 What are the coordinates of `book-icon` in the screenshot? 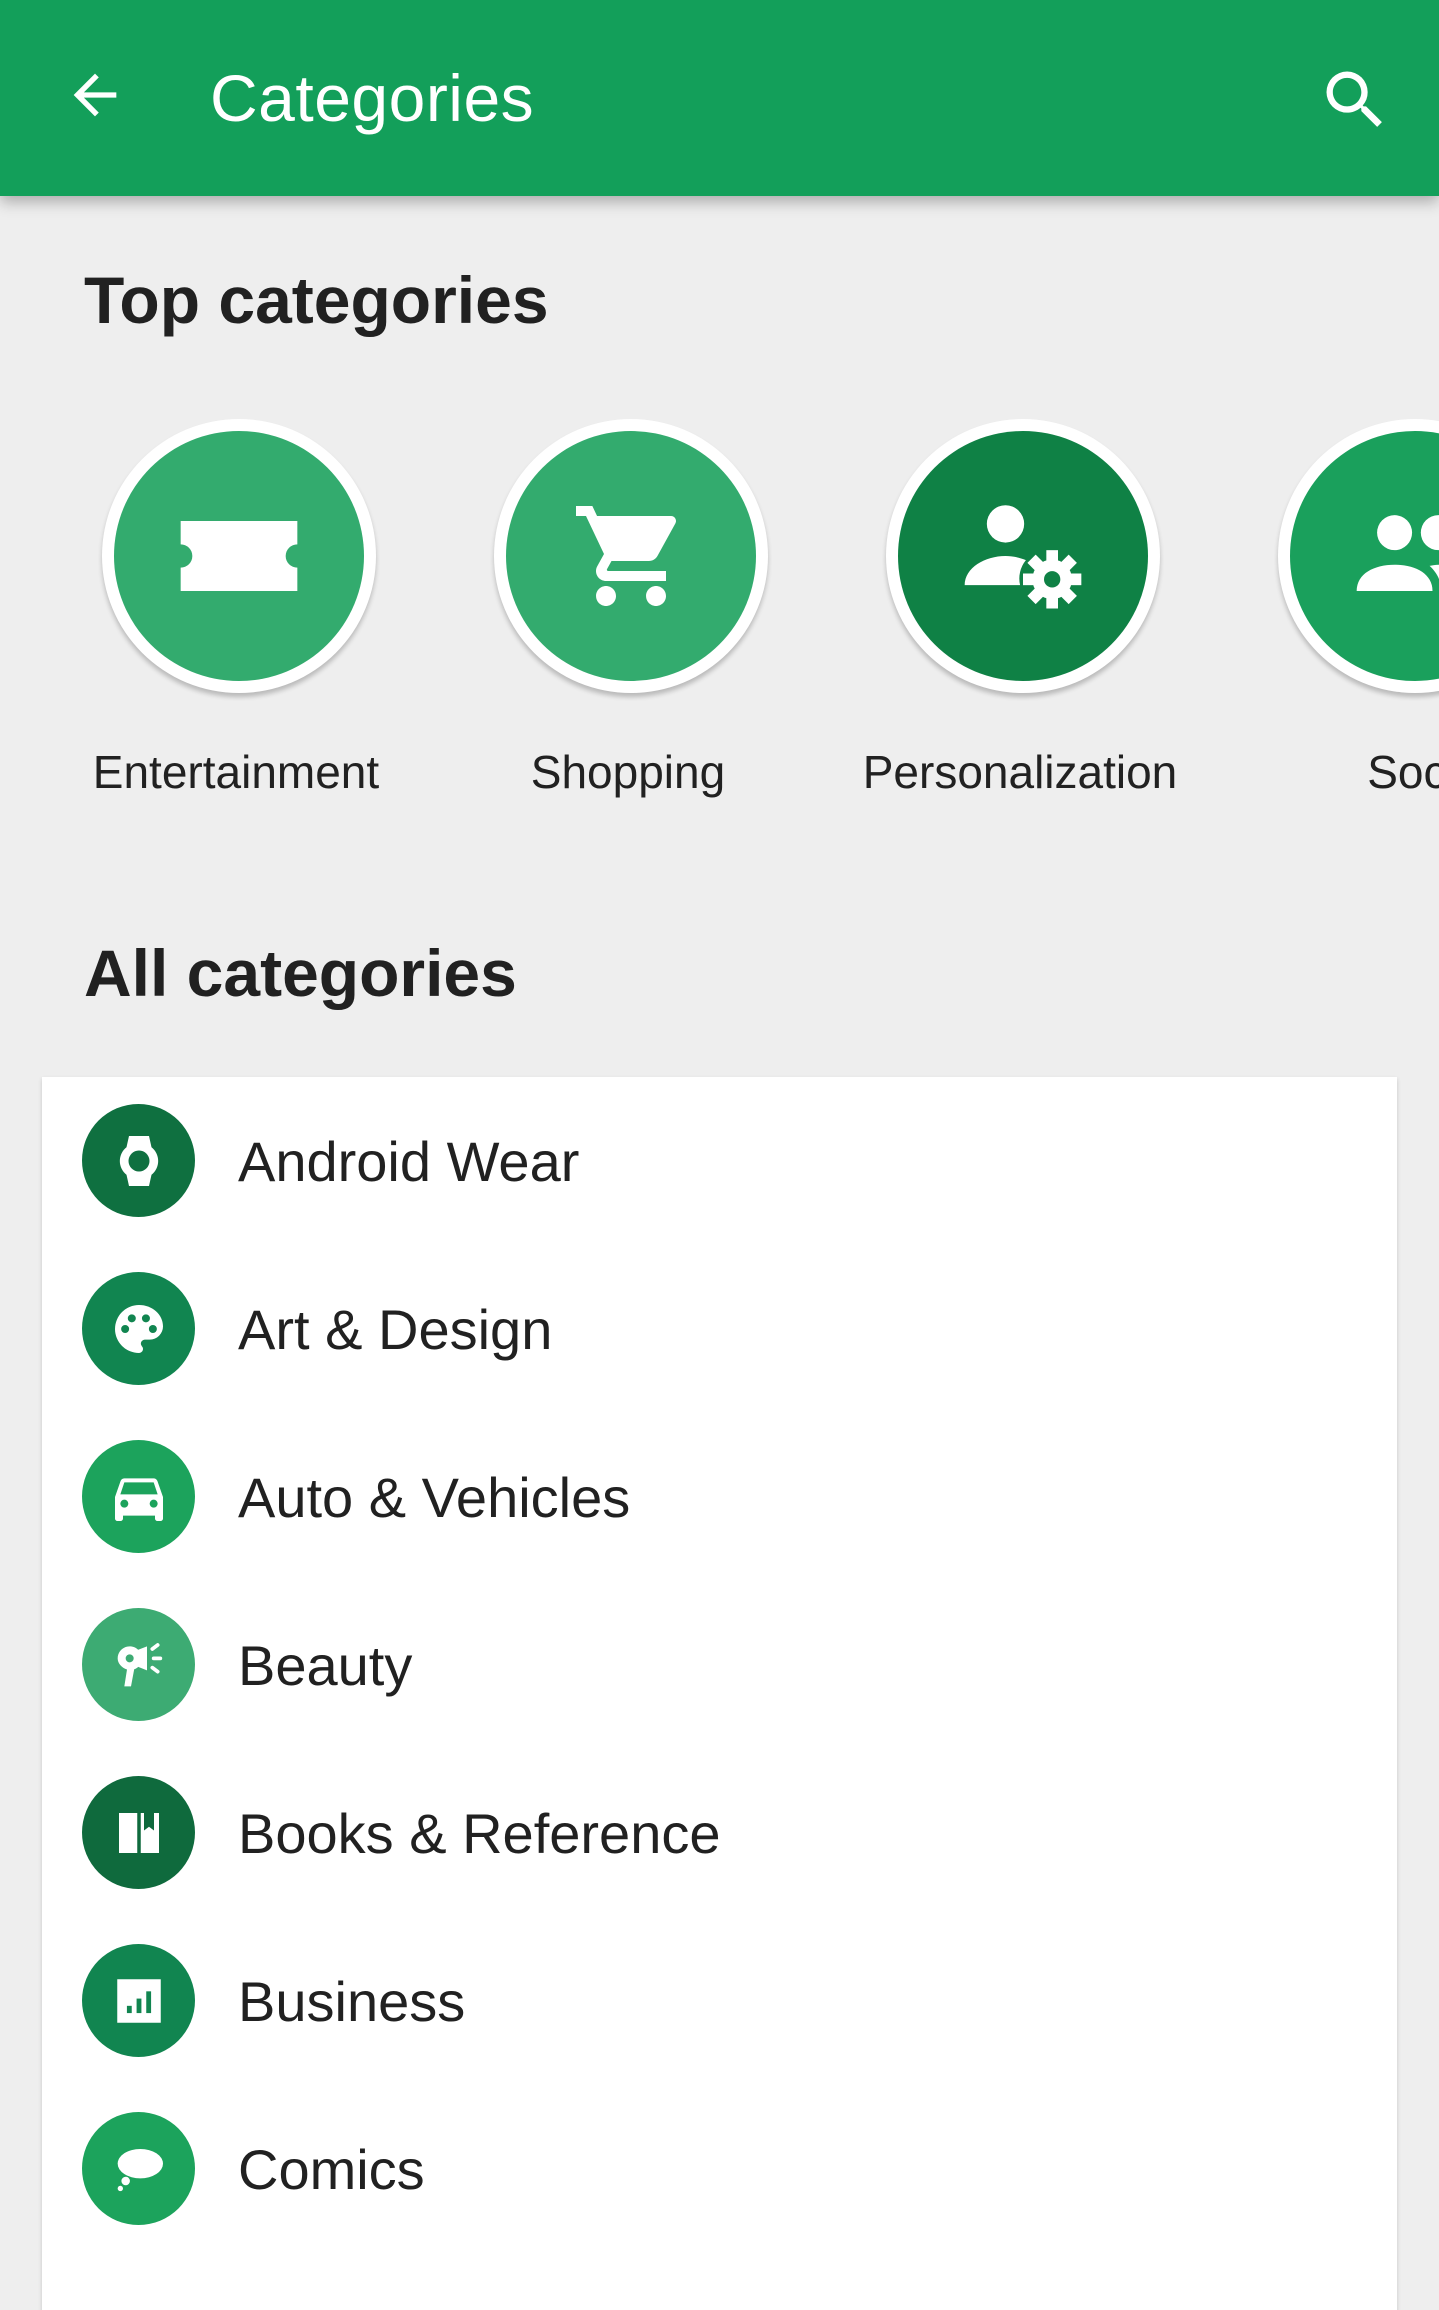 It's located at (138, 1832).